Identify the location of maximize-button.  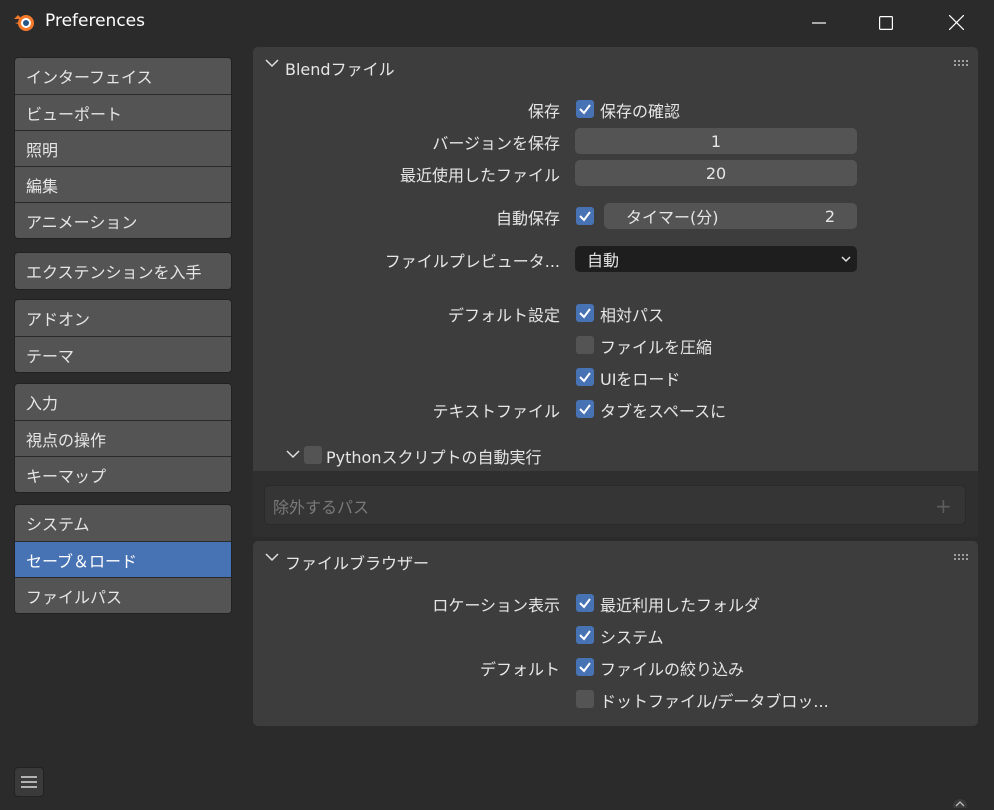
(886, 22).